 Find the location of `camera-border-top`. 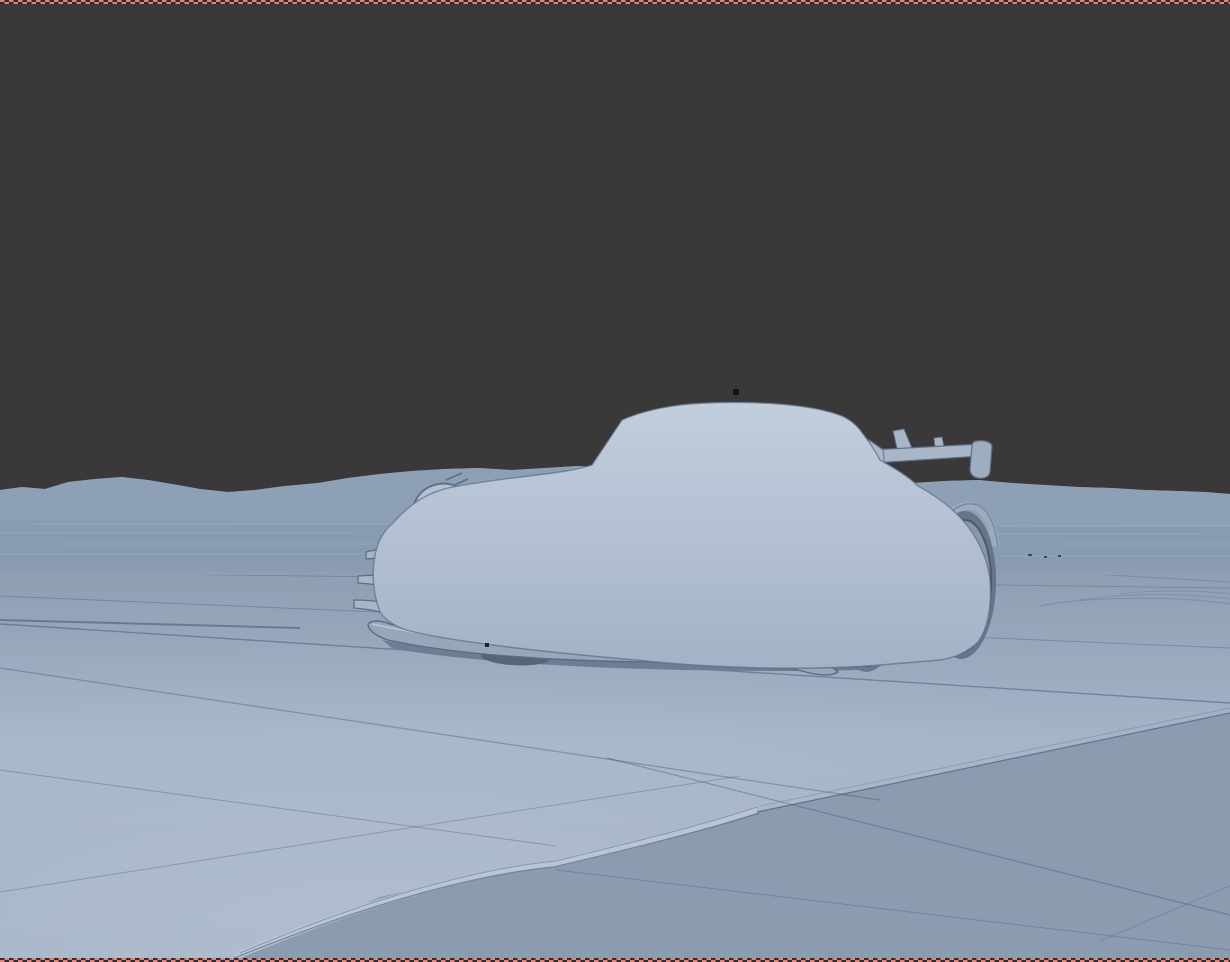

camera-border-top is located at coordinates (615, 2).